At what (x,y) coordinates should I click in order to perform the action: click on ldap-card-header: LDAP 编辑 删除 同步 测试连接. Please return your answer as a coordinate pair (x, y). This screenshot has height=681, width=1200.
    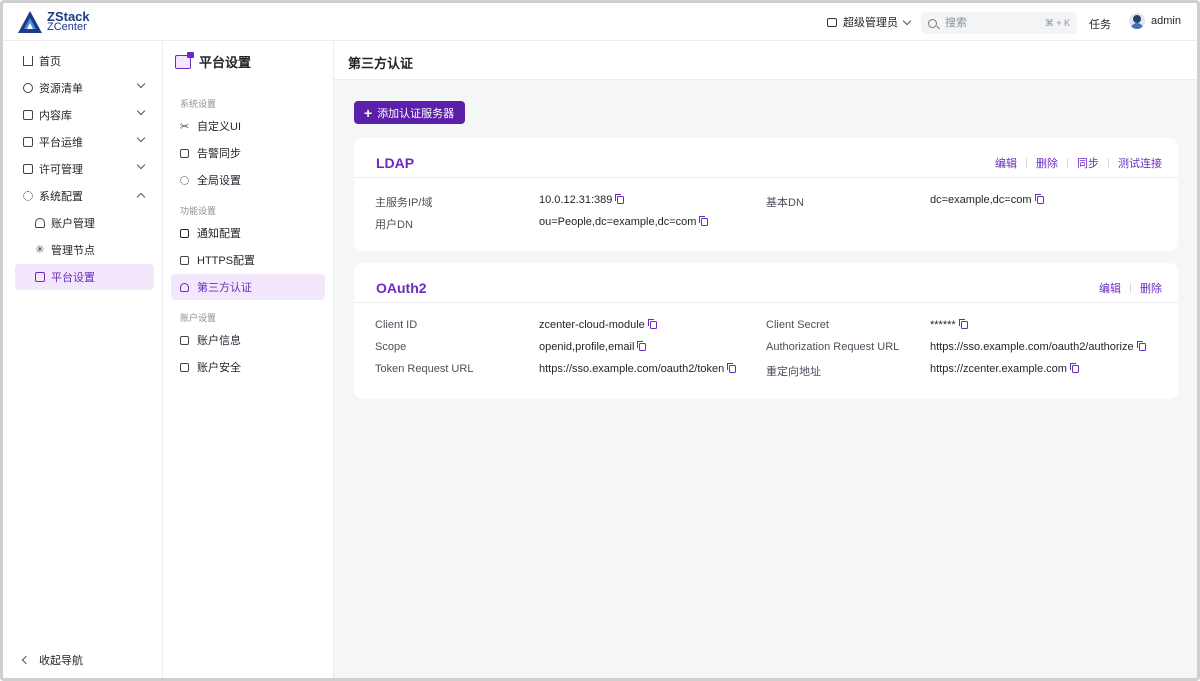
    Looking at the image, I should click on (766, 158).